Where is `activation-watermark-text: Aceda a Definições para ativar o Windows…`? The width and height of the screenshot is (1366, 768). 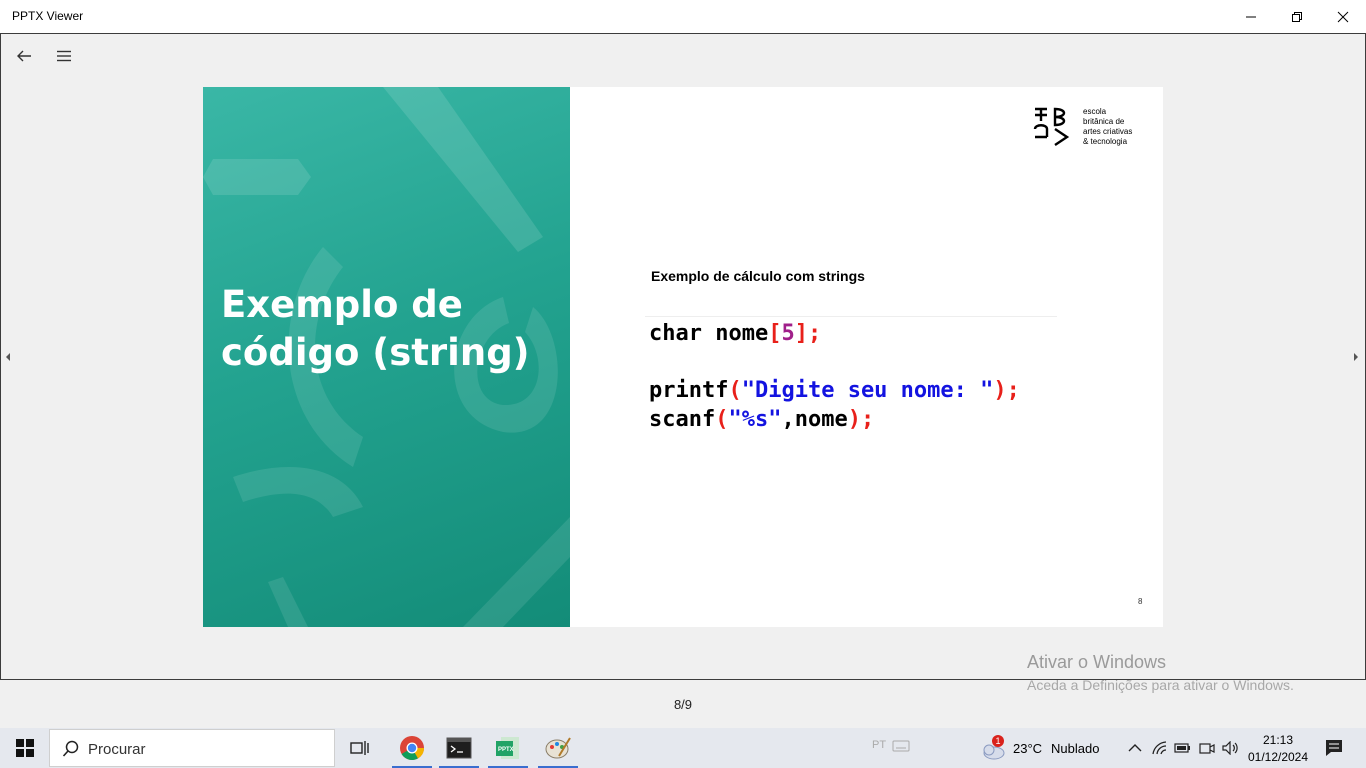
activation-watermark-text: Aceda a Definições para ativar o Windows… is located at coordinates (1160, 685).